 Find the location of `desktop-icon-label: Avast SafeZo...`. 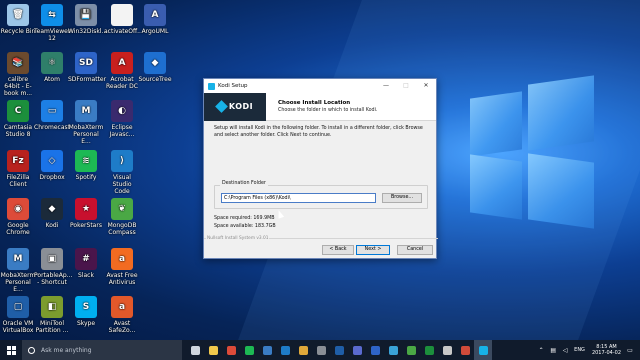

desktop-icon-label: Avast SafeZo... is located at coordinates (122, 327).